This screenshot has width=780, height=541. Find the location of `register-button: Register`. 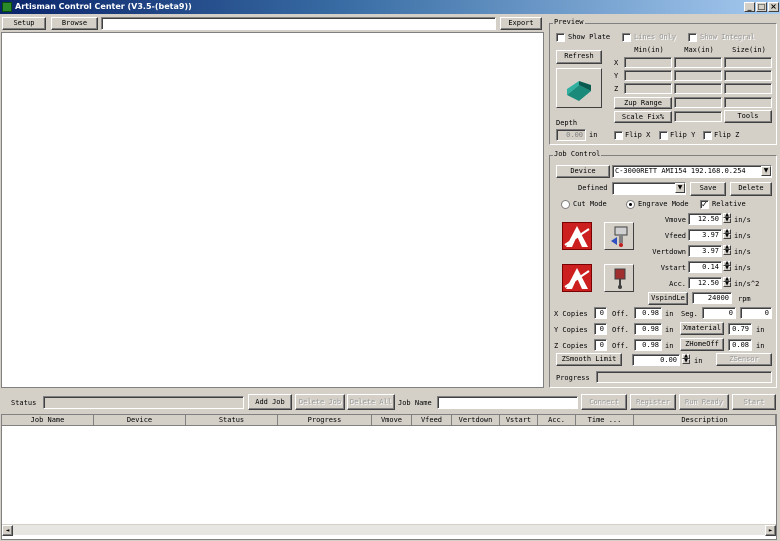

register-button: Register is located at coordinates (653, 402).